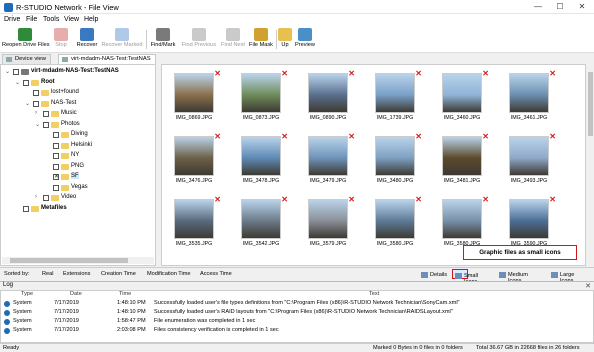 The height and width of the screenshot is (352, 594). I want to click on file-thumbnail-item: ✕ IMG_3480.JPG, so click(395, 161).